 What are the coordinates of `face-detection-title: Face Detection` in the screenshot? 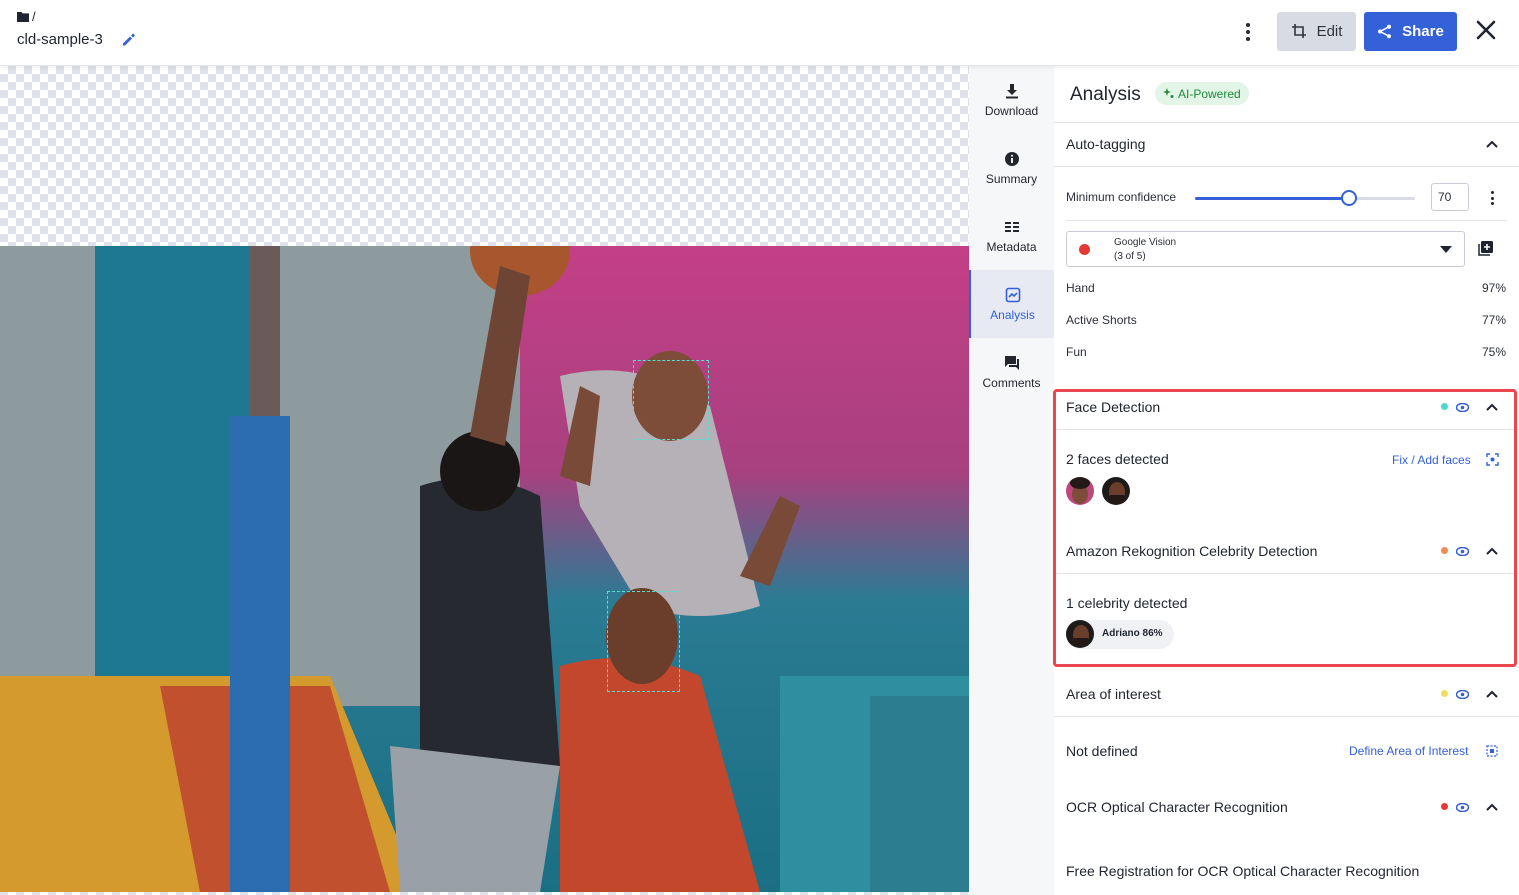 It's located at (1113, 407).